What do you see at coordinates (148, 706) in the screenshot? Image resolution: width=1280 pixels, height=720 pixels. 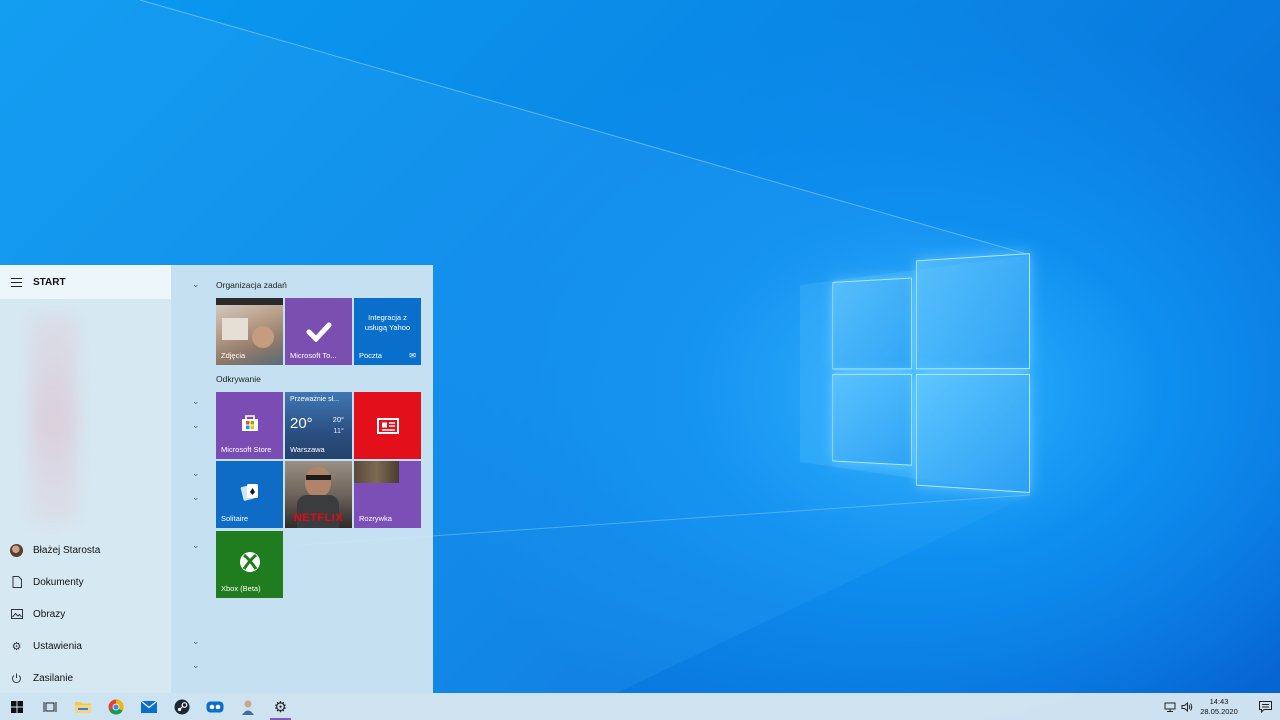 I see `mail-icon` at bounding box center [148, 706].